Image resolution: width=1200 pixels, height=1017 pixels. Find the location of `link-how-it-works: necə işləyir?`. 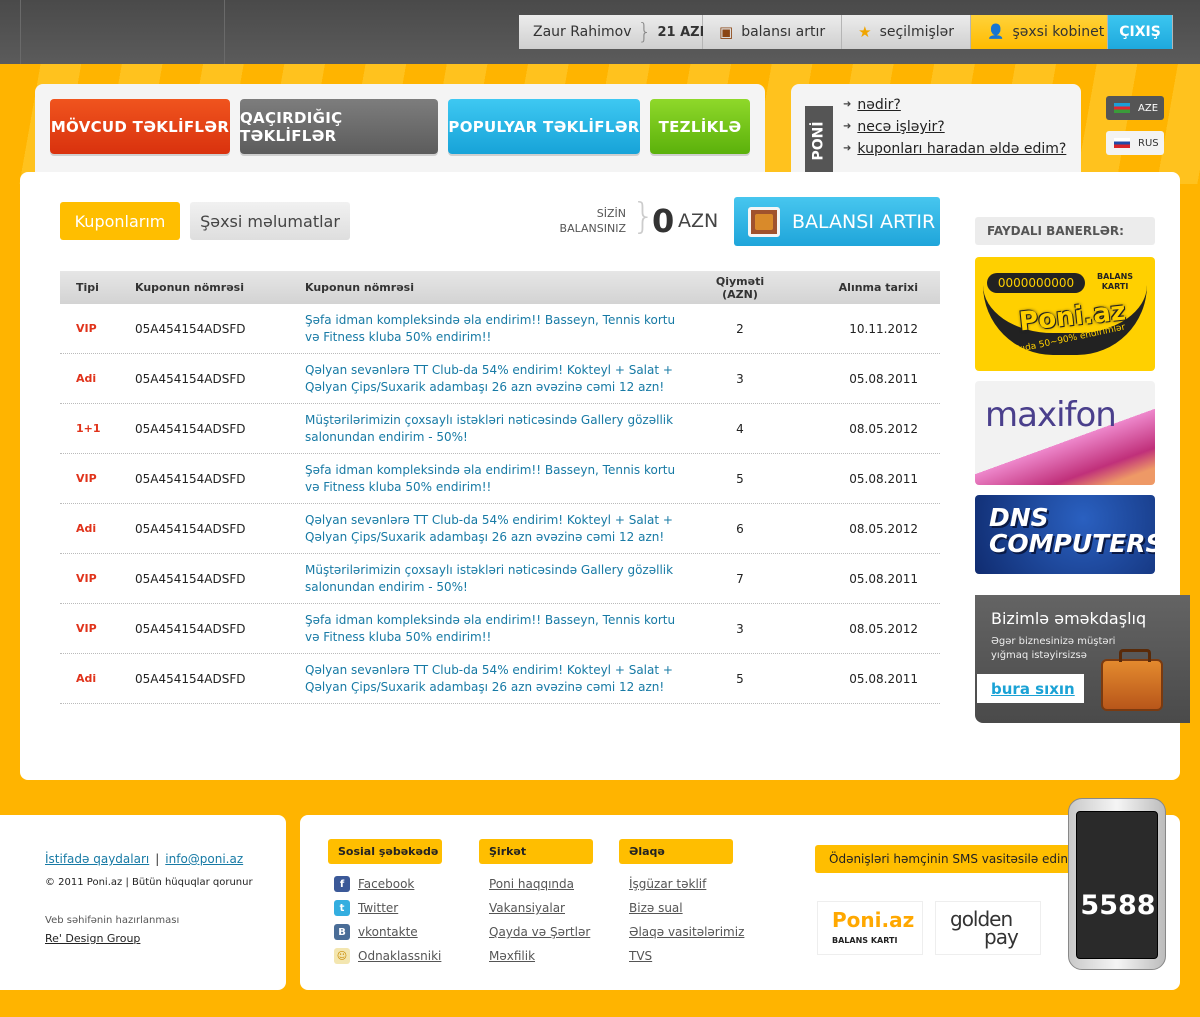

link-how-it-works: necə işləyir? is located at coordinates (900, 127).